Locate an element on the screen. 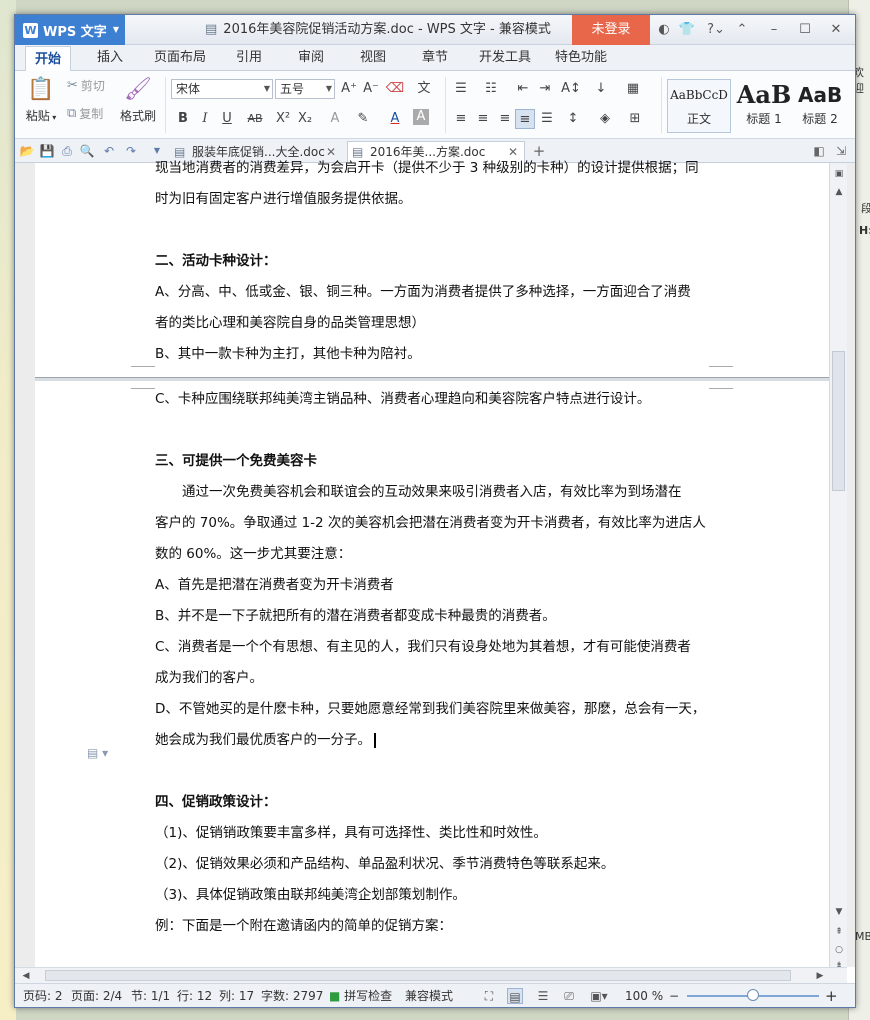 The image size is (870, 1020). tab-view: 视图 is located at coordinates (373, 58).